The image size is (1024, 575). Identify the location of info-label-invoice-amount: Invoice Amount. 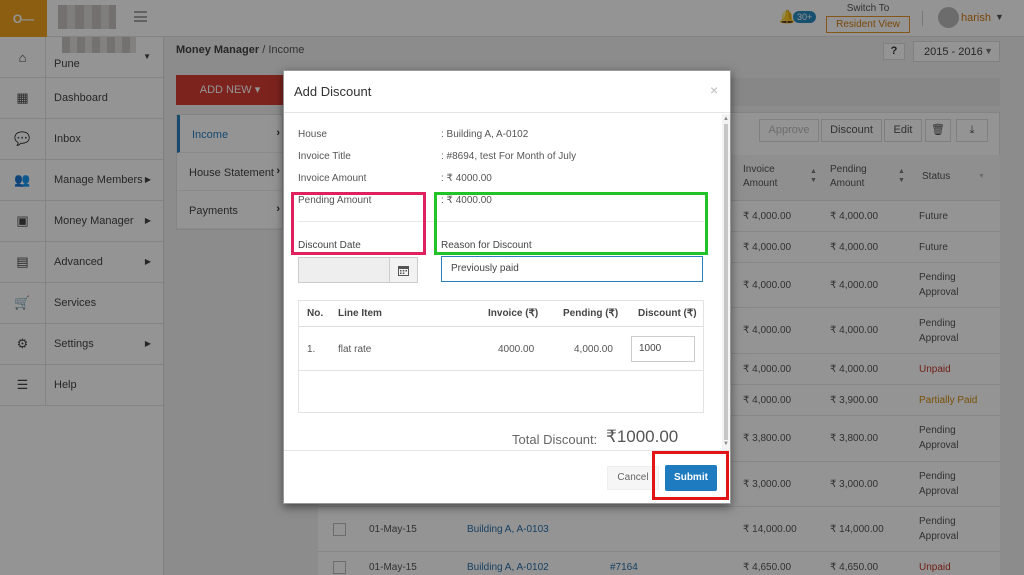
(332, 178).